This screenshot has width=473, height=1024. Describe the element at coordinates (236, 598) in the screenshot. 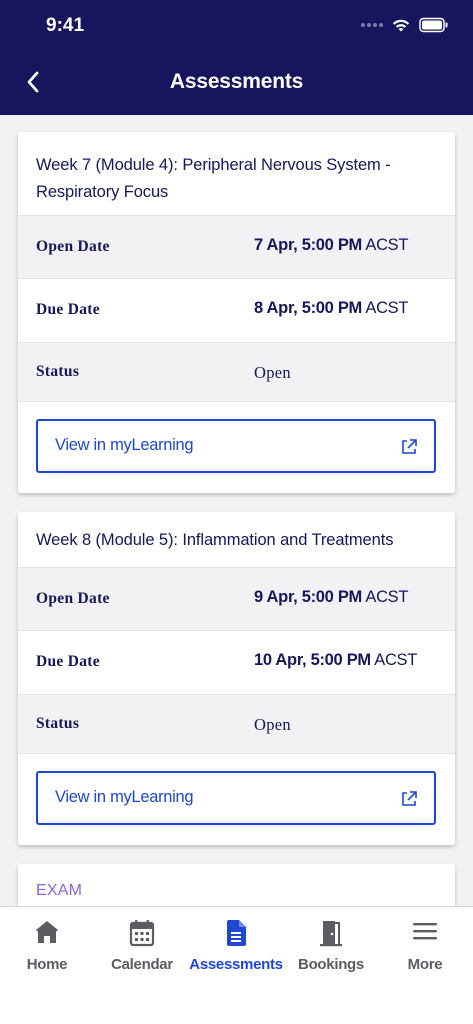

I see `open-date-row: Open Date 9 Apr, 5:00 PM ACST` at that location.